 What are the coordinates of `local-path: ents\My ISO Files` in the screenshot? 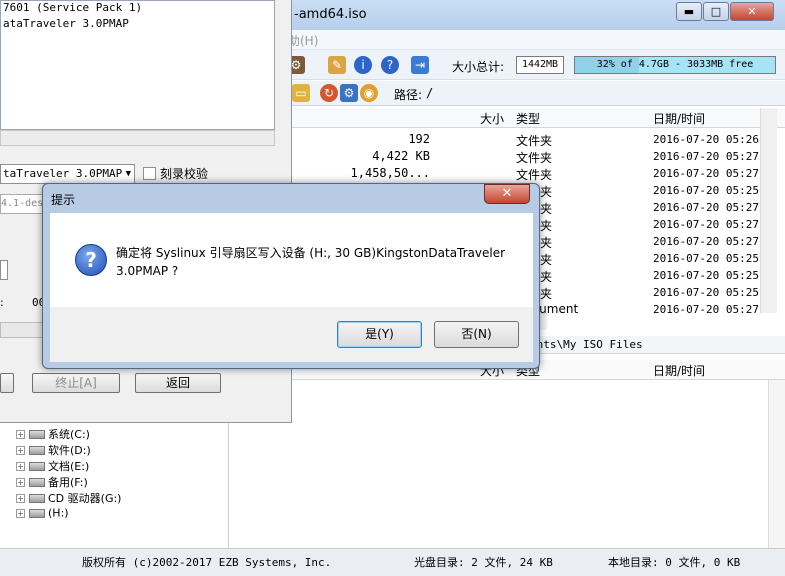 It's located at (586, 344).